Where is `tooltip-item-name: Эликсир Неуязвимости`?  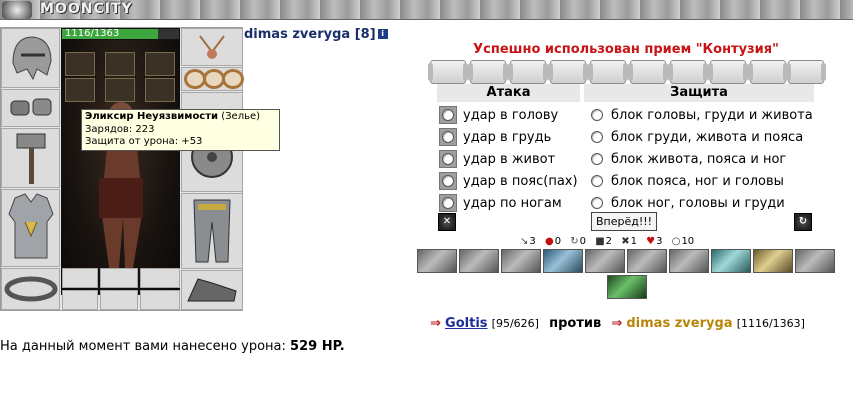 tooltip-item-name: Эликсир Неуязвимости is located at coordinates (152, 116).